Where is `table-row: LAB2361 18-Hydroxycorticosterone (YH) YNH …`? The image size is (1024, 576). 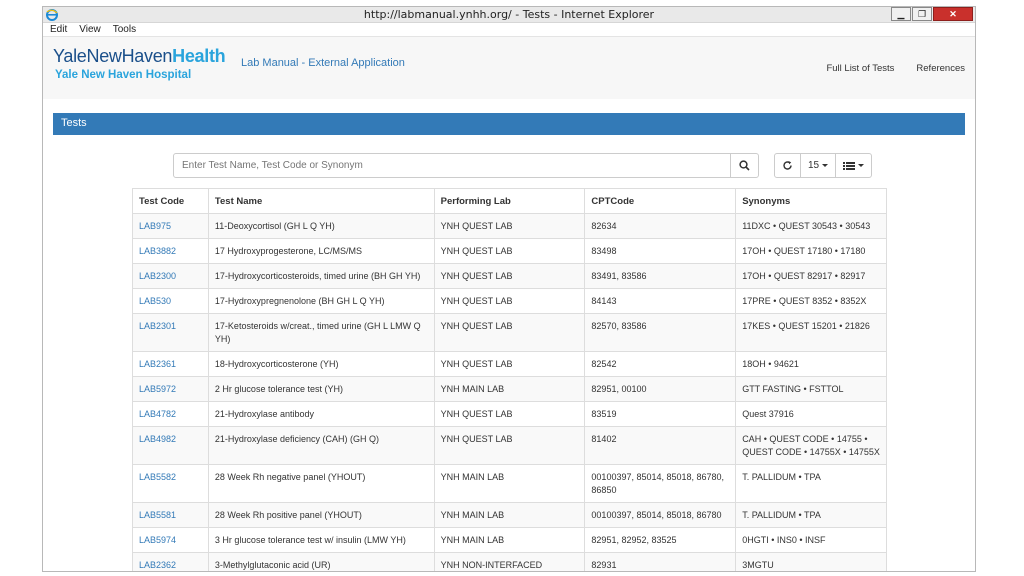
table-row: LAB2361 18-Hydroxycorticosterone (YH) YNH … is located at coordinates (509, 364).